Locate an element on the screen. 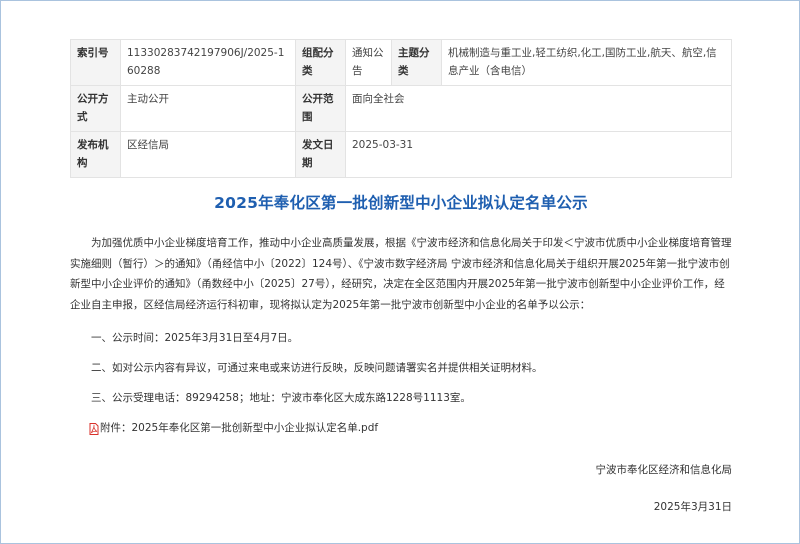  index-no-label: 索引号 is located at coordinates (95, 62).